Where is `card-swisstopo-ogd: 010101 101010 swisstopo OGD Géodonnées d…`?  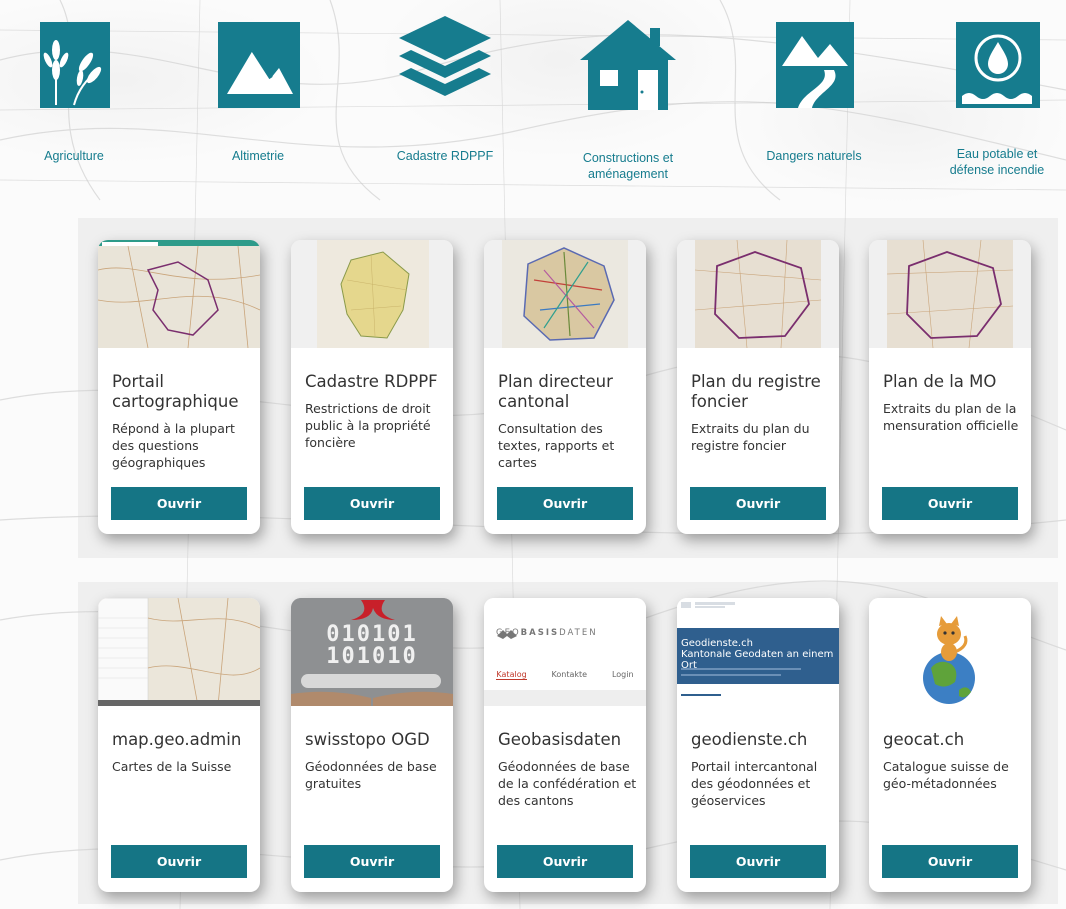 card-swisstopo-ogd: 010101 101010 swisstopo OGD Géodonnées d… is located at coordinates (372, 745).